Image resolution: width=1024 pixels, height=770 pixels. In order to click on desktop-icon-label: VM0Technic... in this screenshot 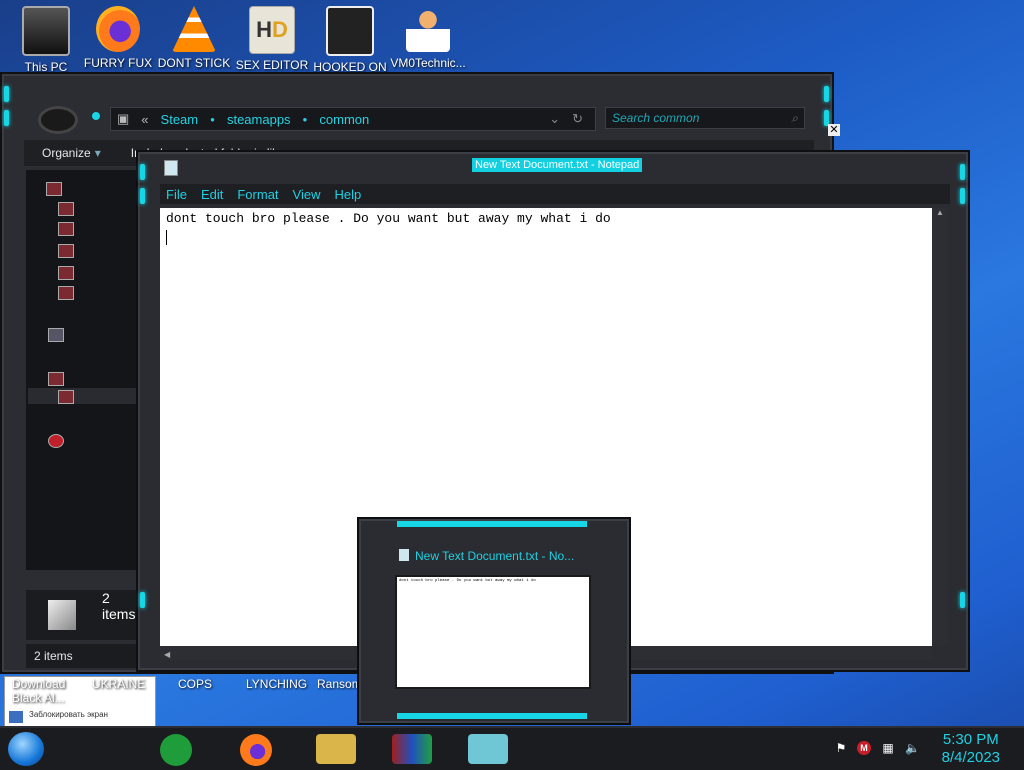, I will do `click(428, 63)`.